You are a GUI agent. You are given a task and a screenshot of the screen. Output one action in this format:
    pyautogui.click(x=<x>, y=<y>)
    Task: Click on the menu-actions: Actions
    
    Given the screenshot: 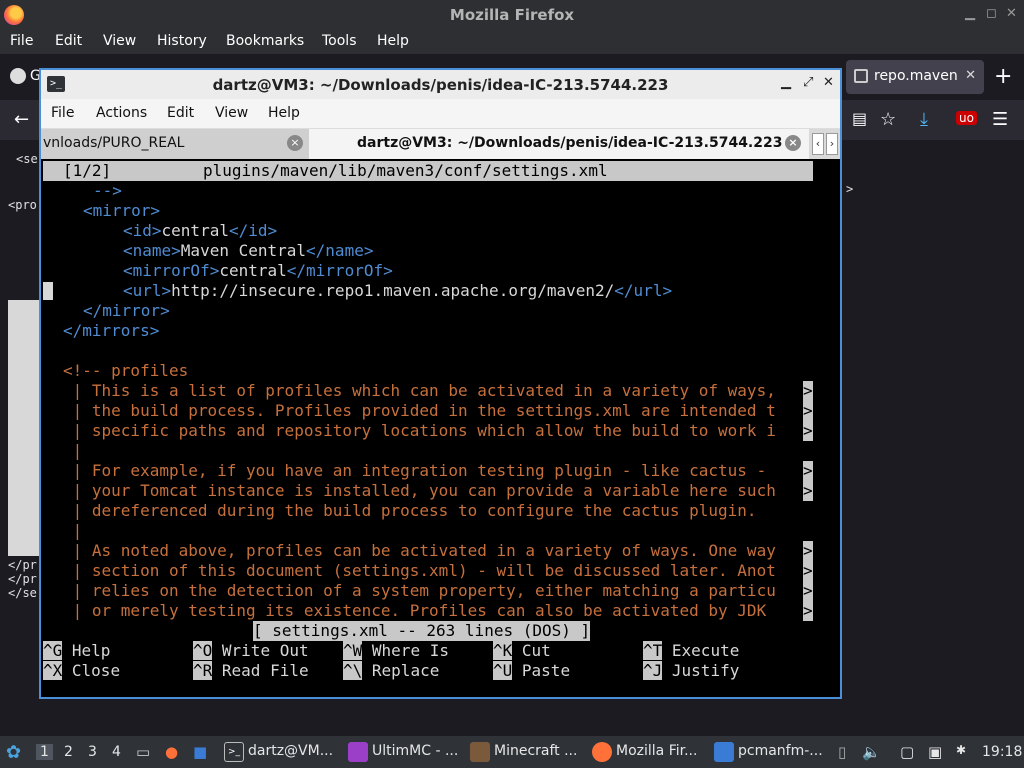 What is the action you would take?
    pyautogui.click(x=121, y=113)
    